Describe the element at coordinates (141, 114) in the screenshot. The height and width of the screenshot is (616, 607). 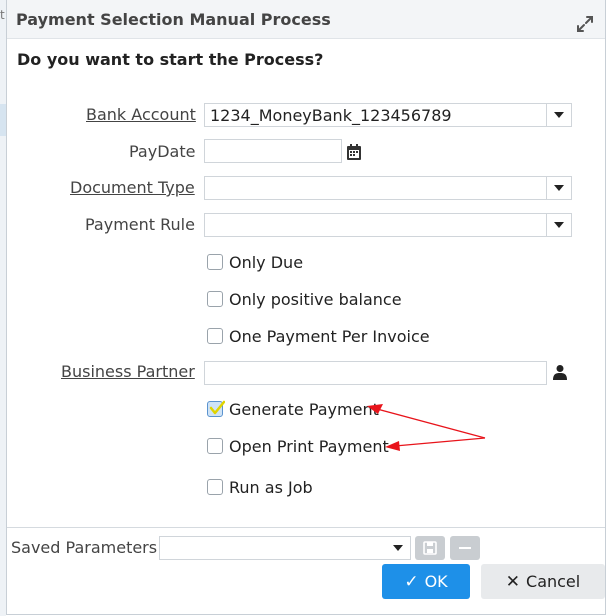
I see `bank-account-label: Bank Account` at that location.